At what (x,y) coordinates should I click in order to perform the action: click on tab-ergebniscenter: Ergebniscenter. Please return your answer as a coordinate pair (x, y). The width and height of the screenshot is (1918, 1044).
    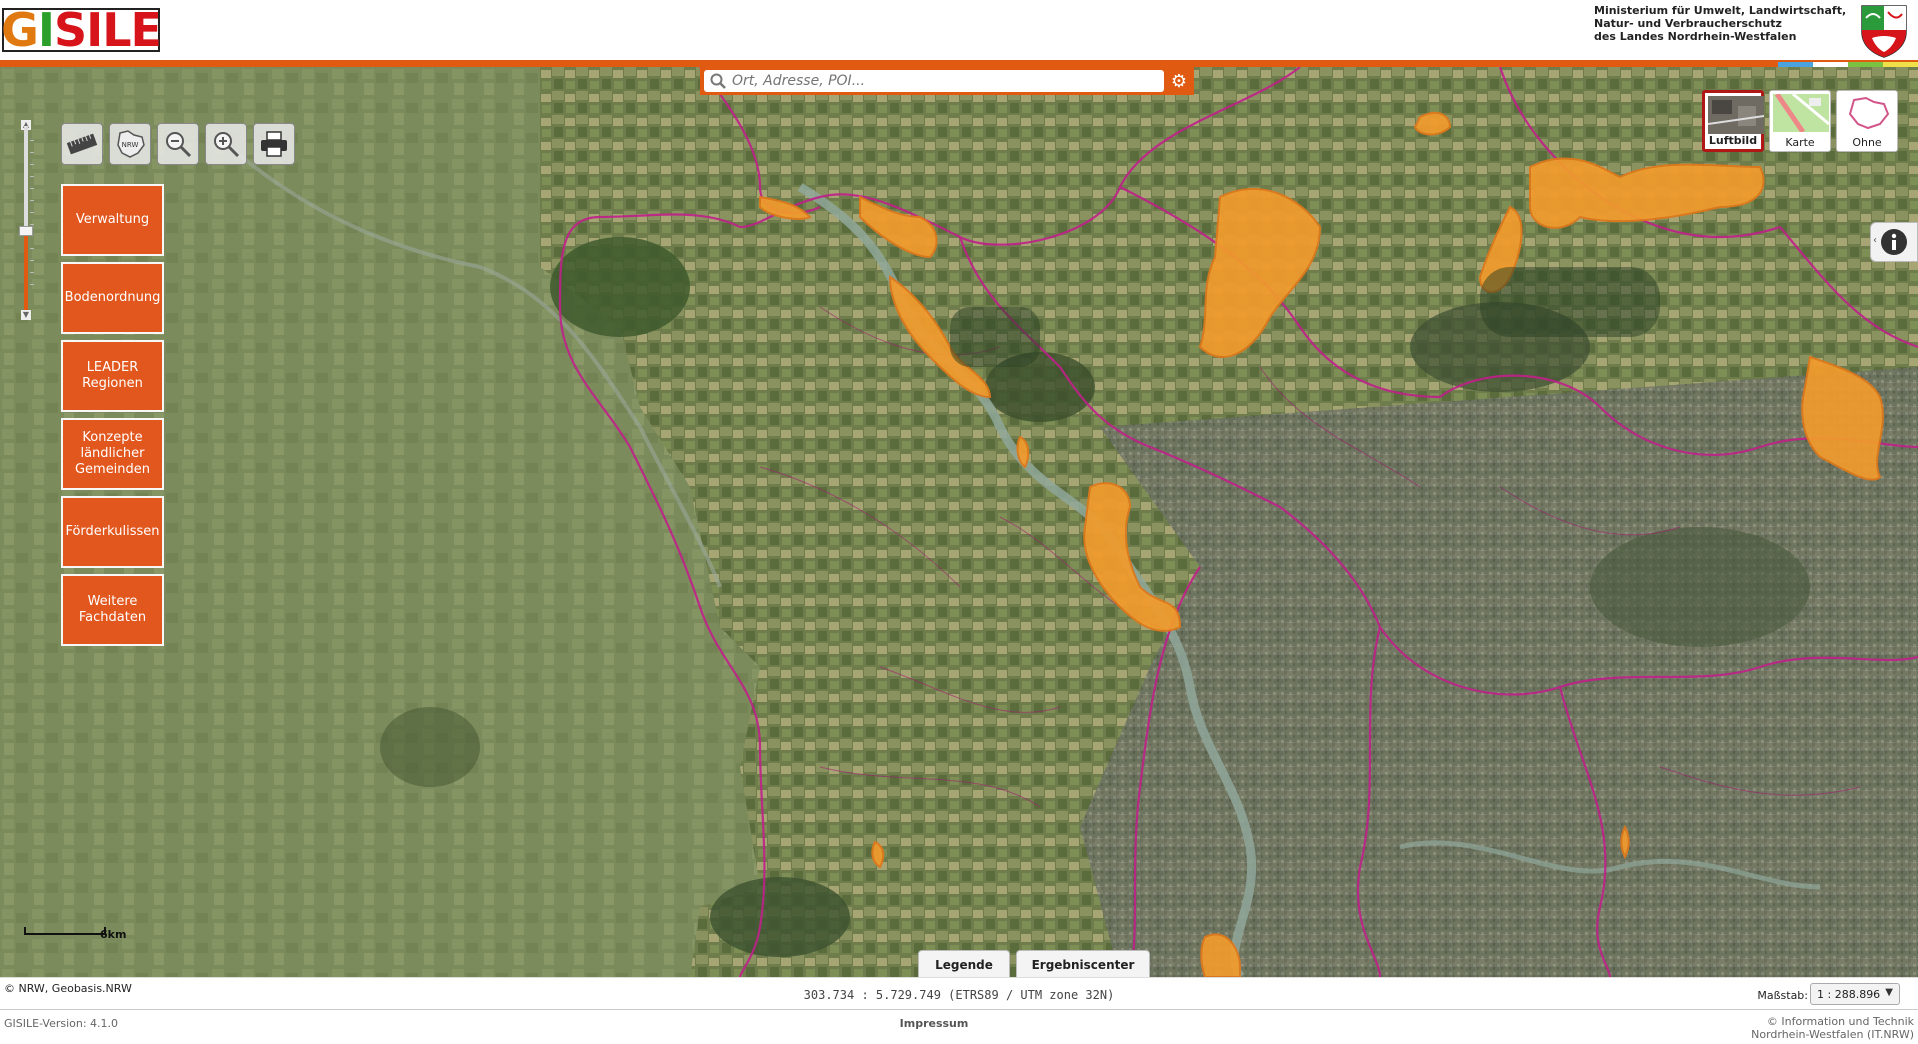
    Looking at the image, I should click on (1083, 964).